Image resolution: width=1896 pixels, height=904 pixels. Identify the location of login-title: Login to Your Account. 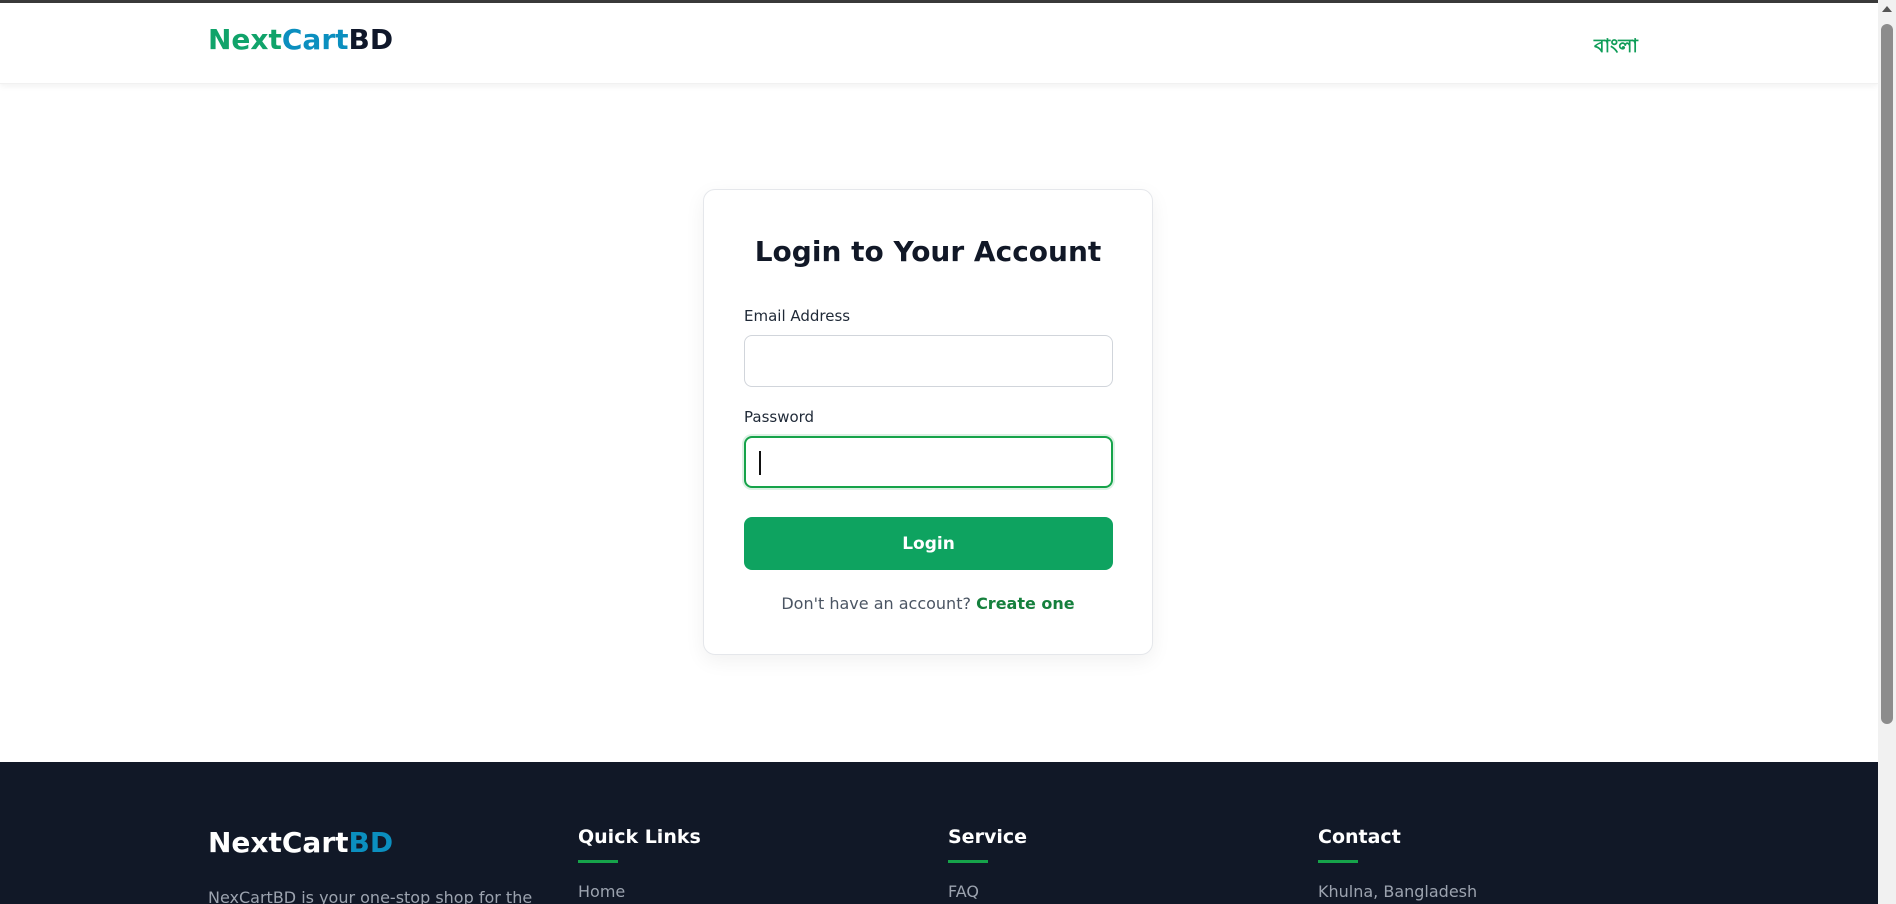
(928, 251).